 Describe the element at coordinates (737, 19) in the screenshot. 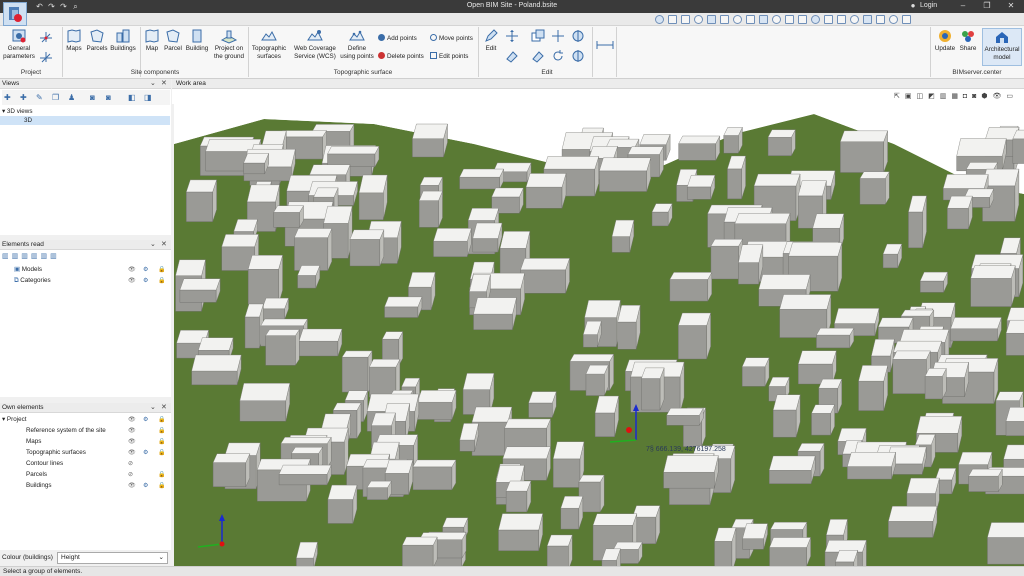

I see `orbit-icon` at that location.